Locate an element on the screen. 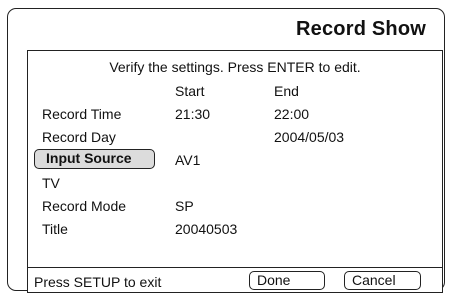  setting-label: Record Mode is located at coordinates (84, 206).